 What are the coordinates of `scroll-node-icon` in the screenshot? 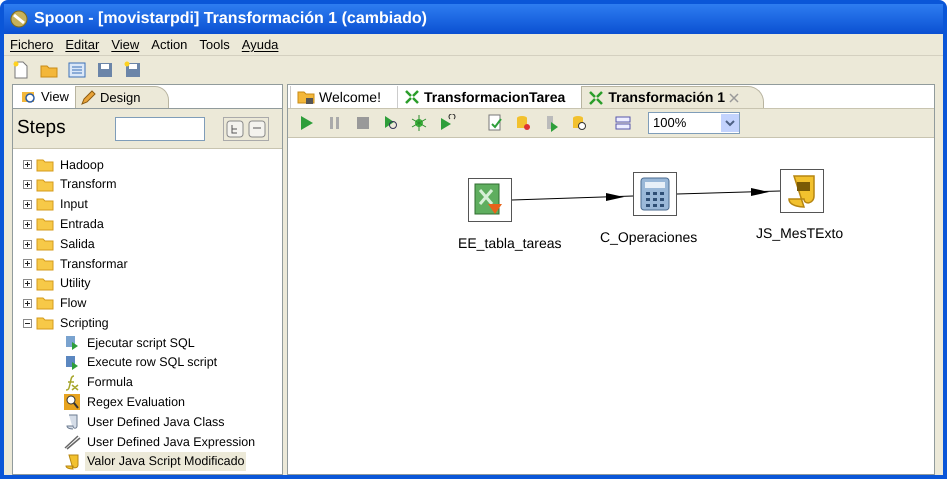 It's located at (802, 191).